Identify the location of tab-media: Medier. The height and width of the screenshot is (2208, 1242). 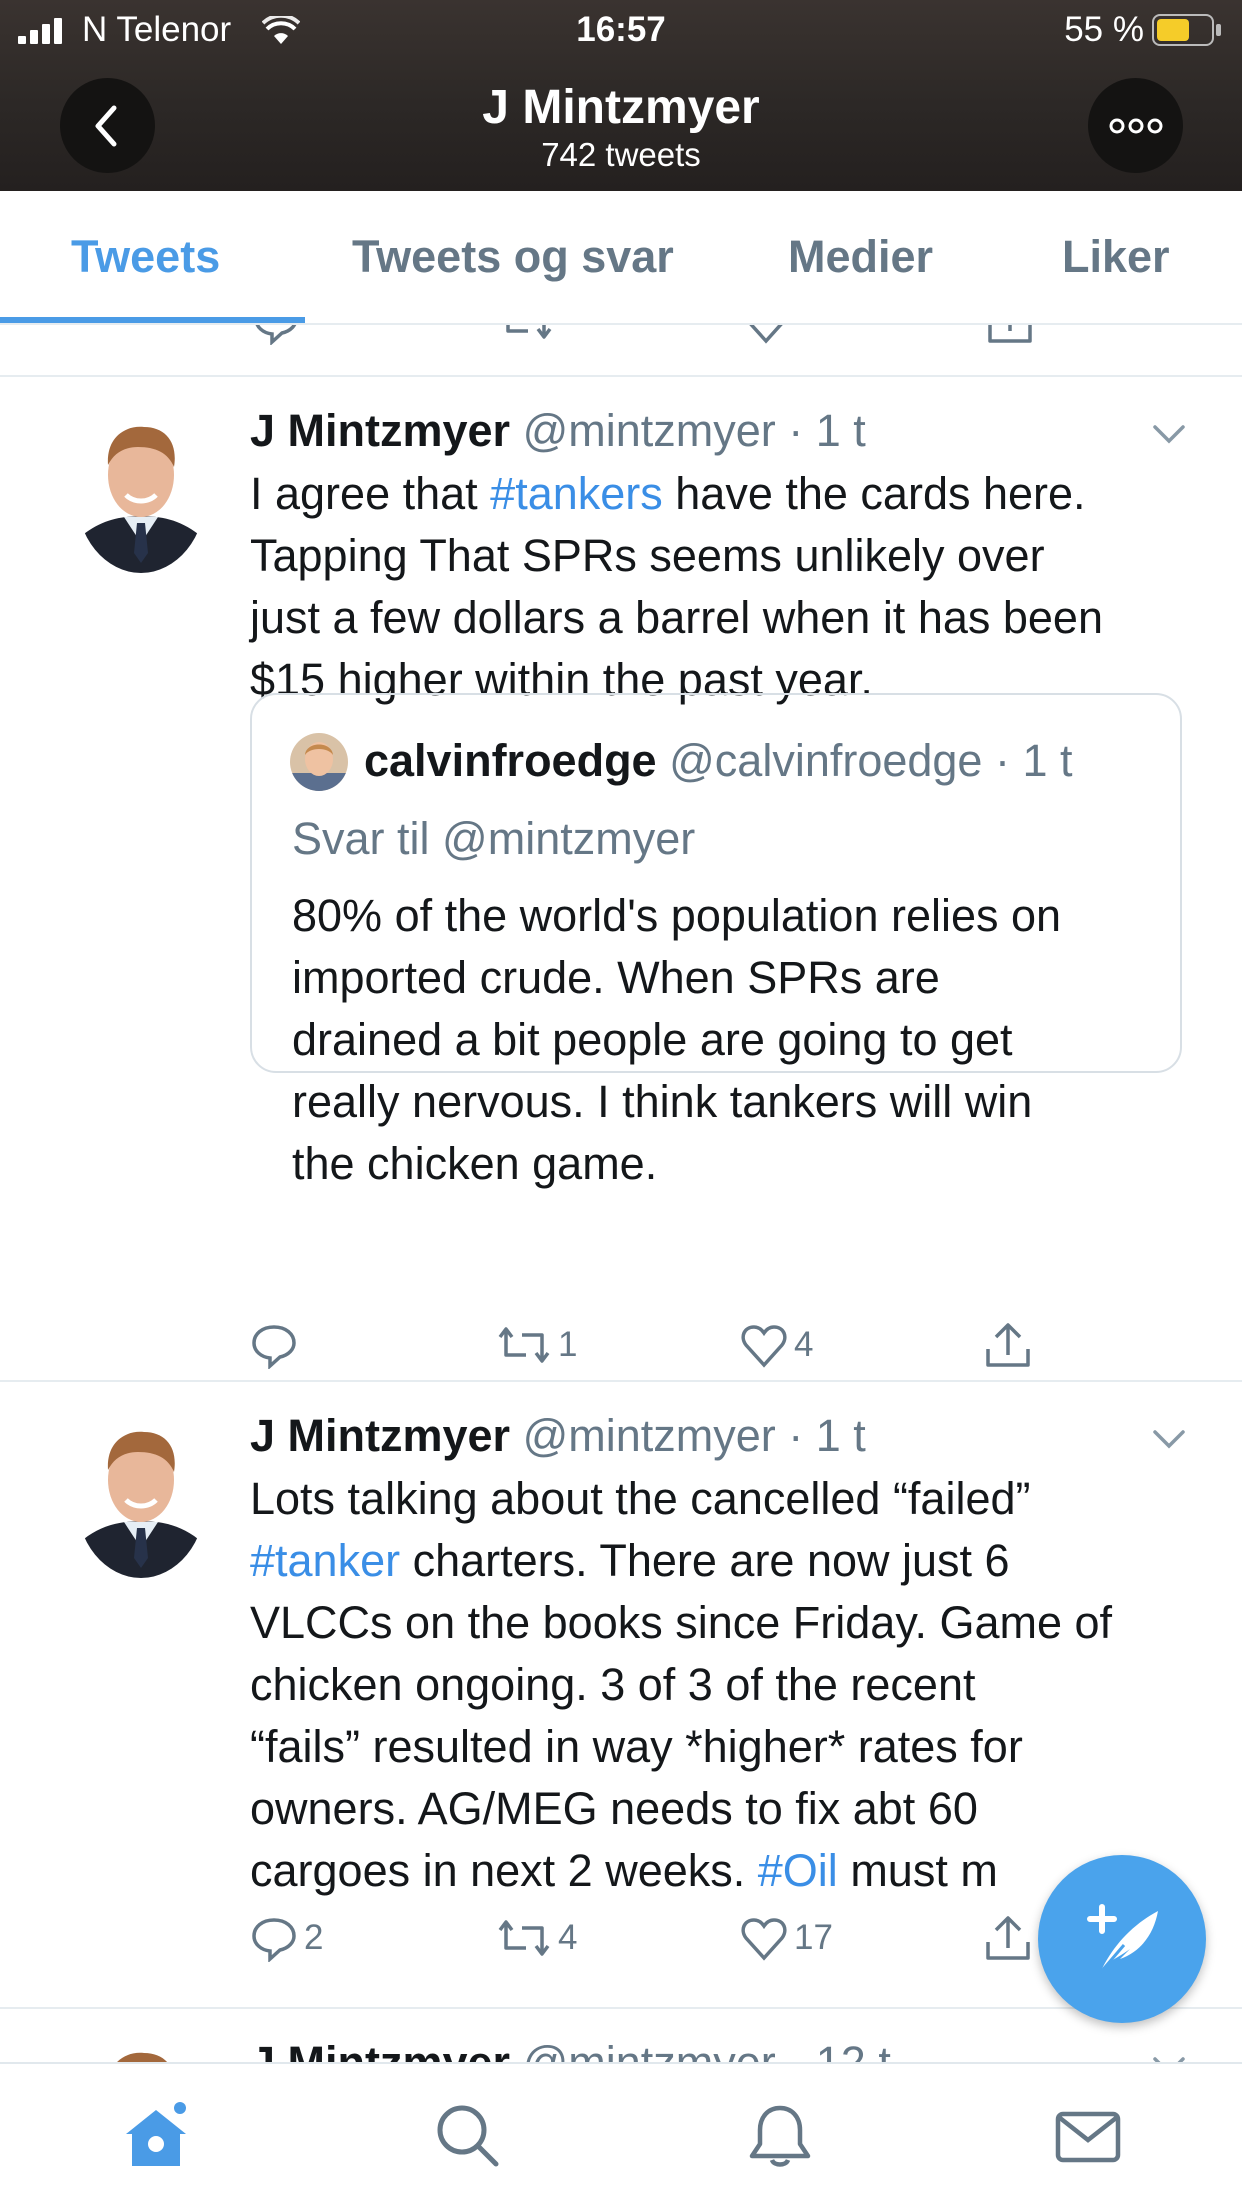
(860, 257).